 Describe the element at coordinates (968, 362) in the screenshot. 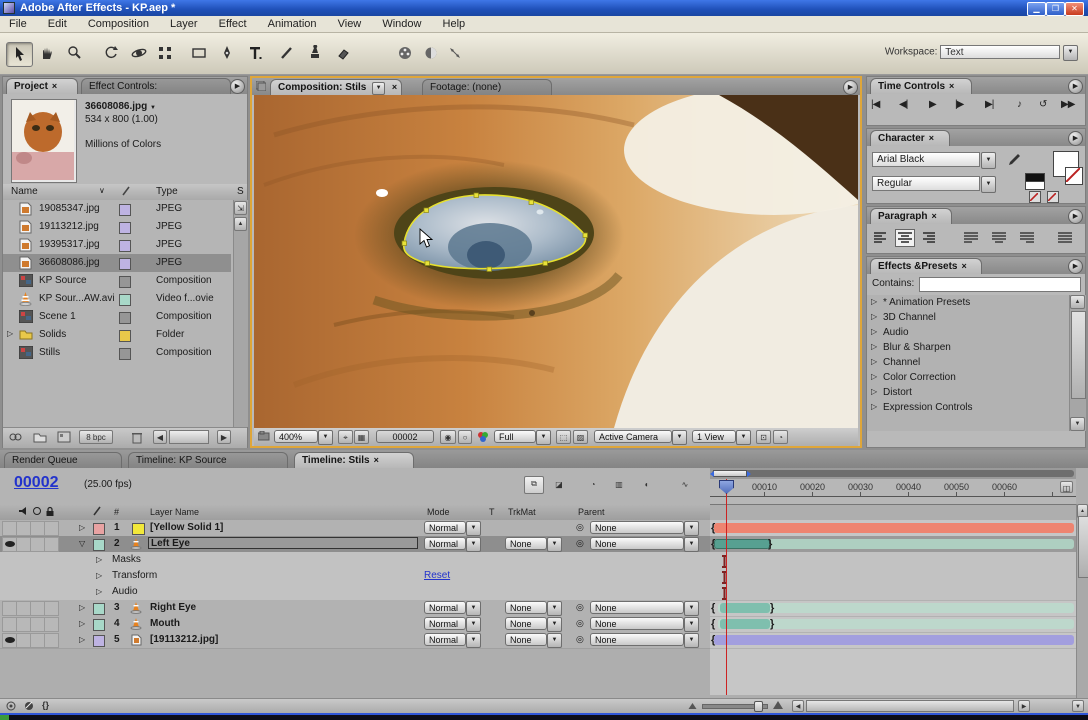

I see `effects-list-item: ▷ Channel` at that location.